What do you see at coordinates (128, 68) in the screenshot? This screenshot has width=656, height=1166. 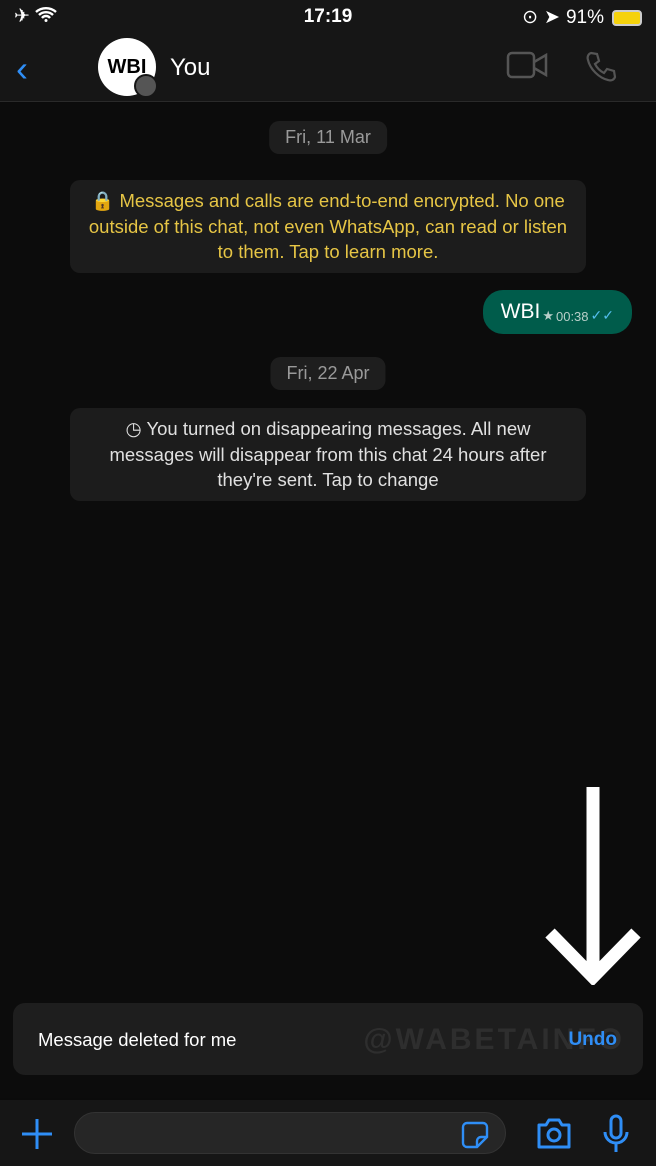 I see `avatar: WBI` at bounding box center [128, 68].